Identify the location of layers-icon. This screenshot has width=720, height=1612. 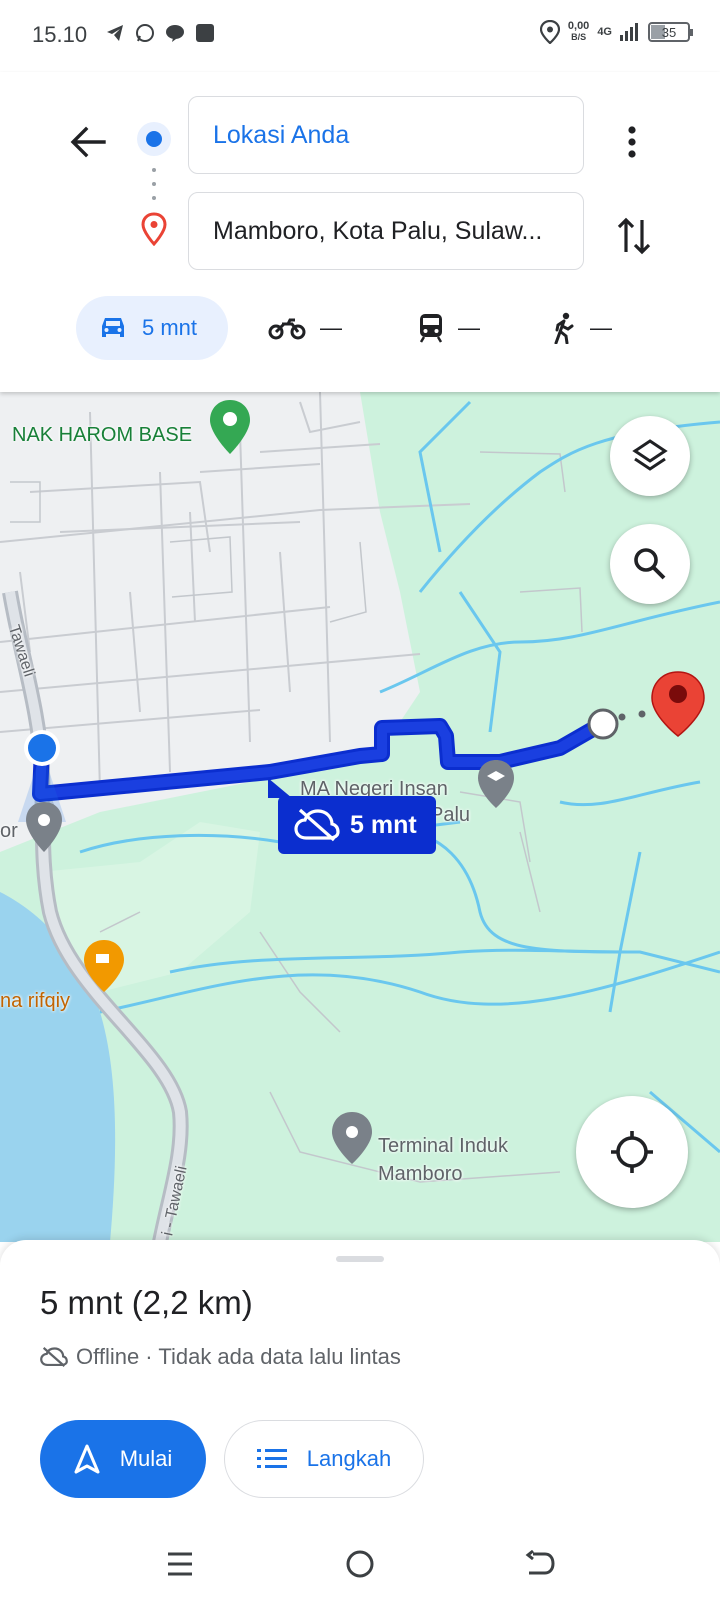
(650, 455).